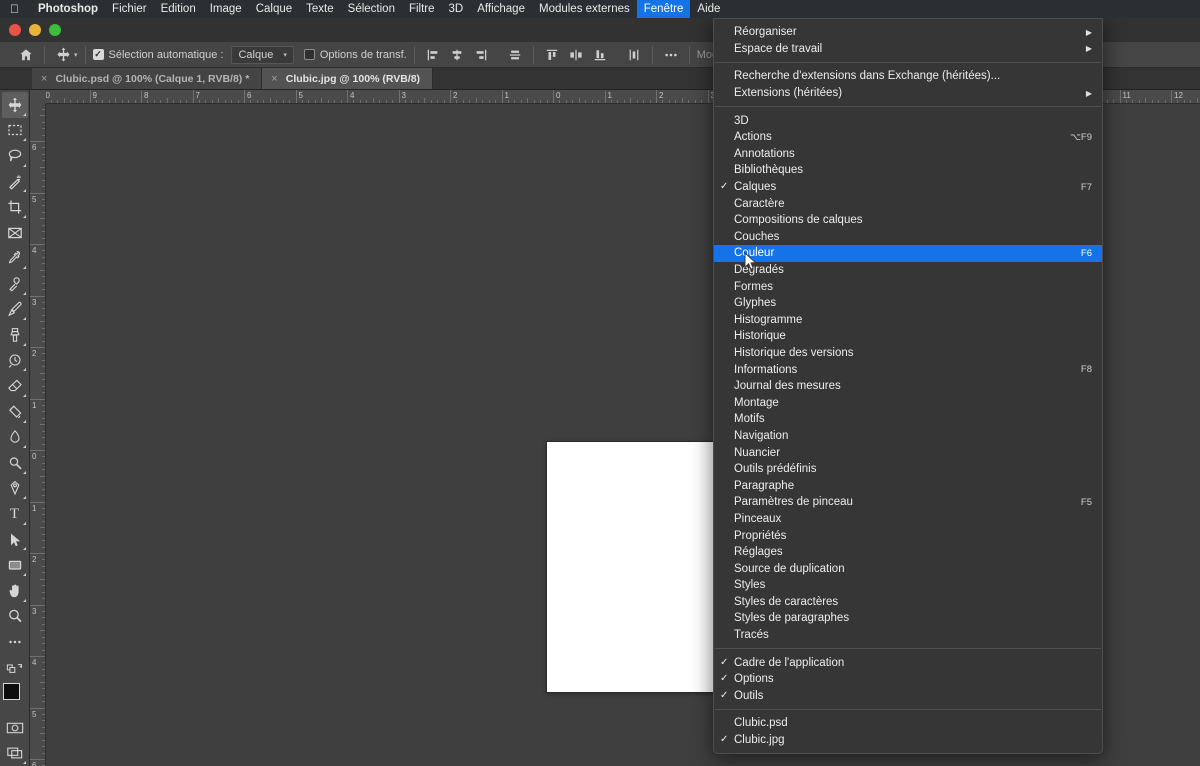 Image resolution: width=1200 pixels, height=766 pixels. I want to click on document-tab: × Clubic.psd @ 100% (Calque 1, RVB/8) *, so click(147, 78).